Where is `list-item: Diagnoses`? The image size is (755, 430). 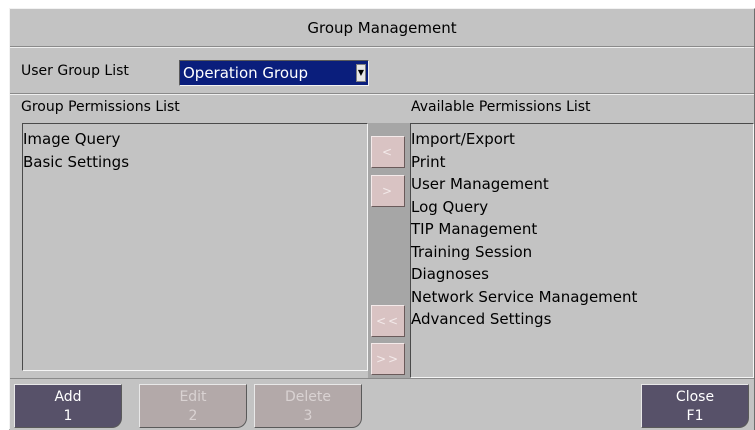 list-item: Diagnoses is located at coordinates (582, 274).